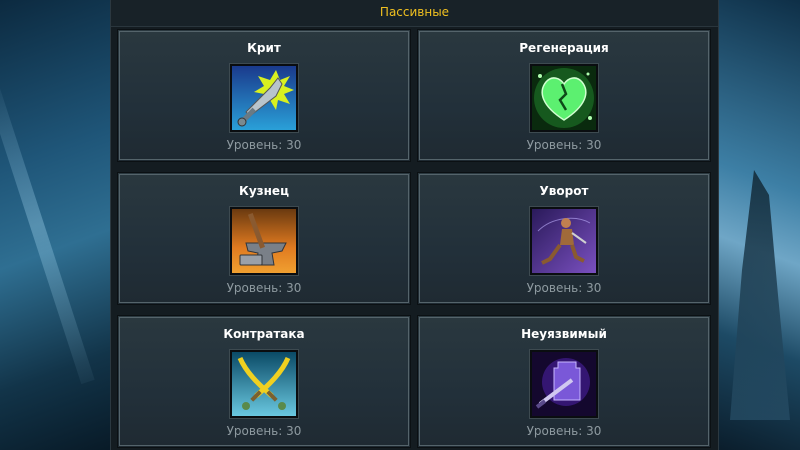  I want to click on crossed-swords-icon, so click(264, 384).